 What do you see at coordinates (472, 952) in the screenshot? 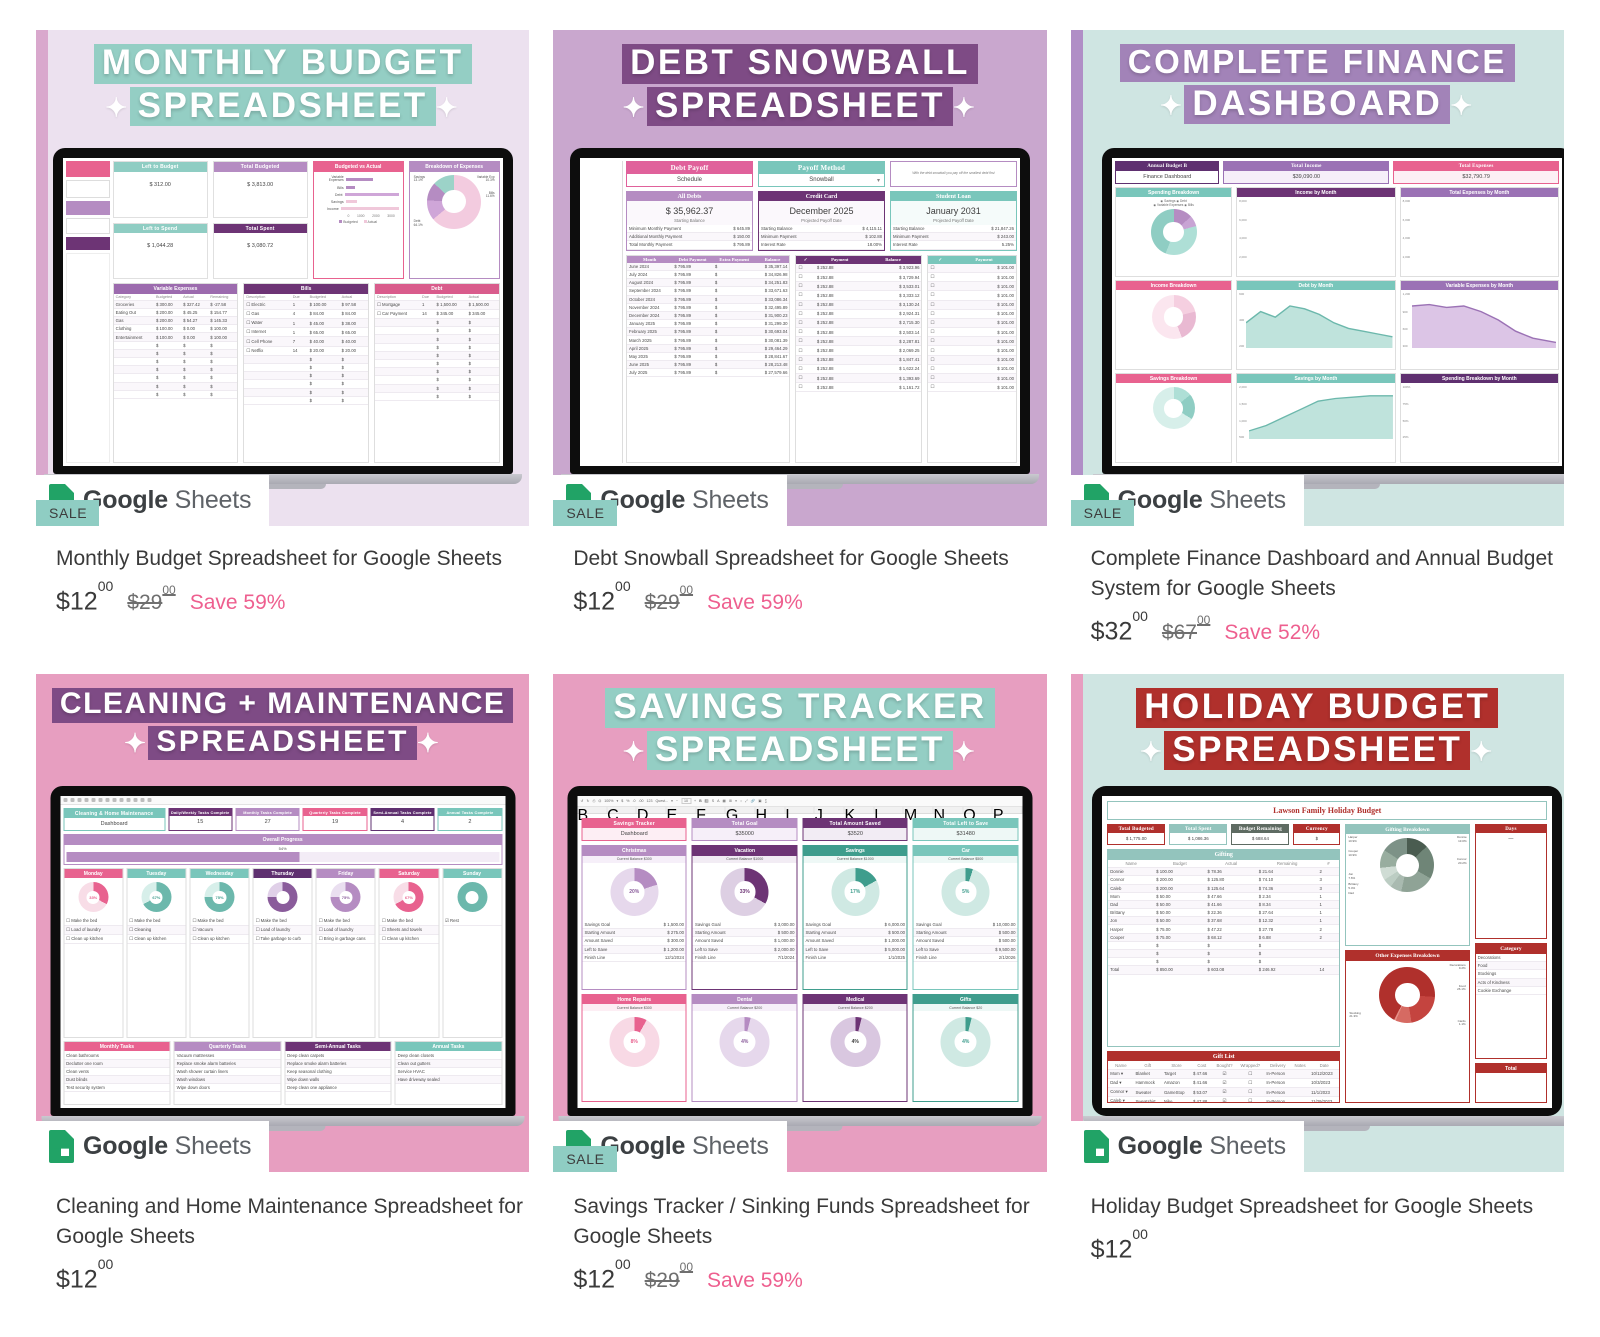
I see `day-column-sunday: Sunday 100% ☑ Rest` at bounding box center [472, 952].